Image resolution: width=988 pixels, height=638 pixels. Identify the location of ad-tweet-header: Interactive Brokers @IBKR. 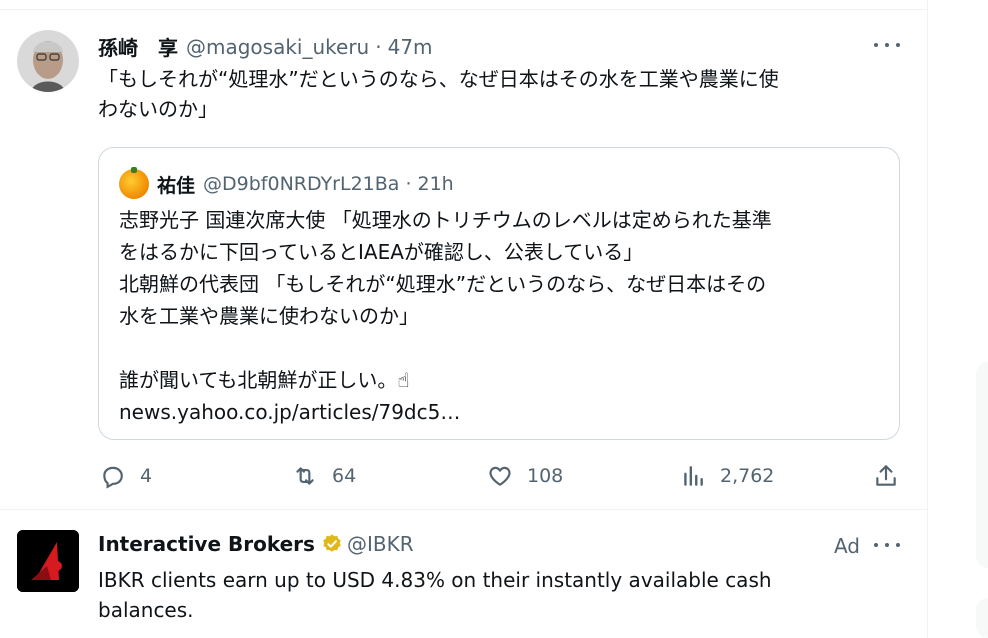
(256, 544).